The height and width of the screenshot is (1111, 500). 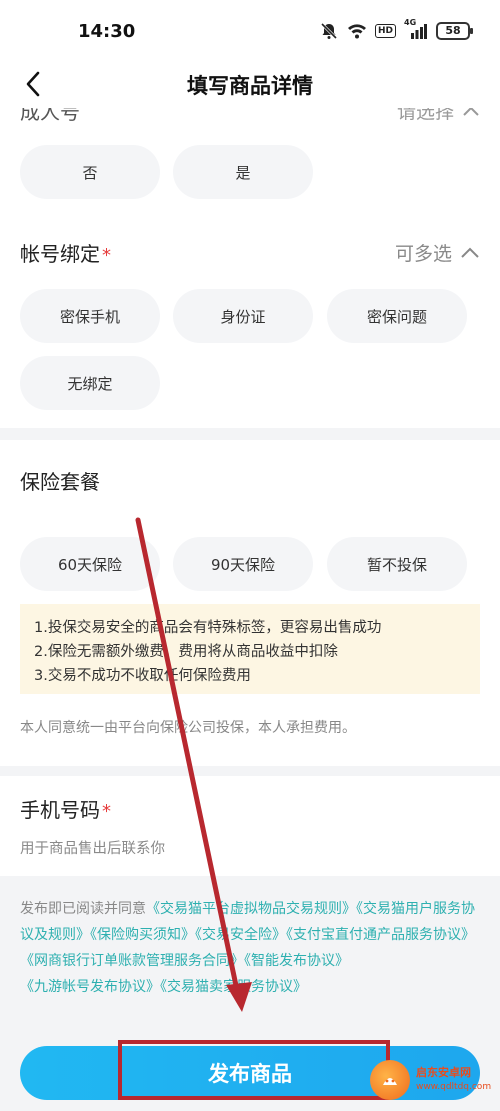 I want to click on nav-bar: 填写商品详情, so click(x=250, y=85).